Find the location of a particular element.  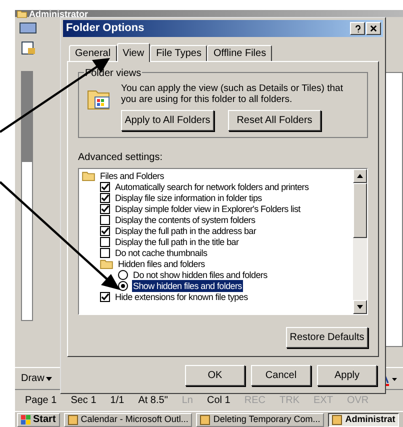

tab: View is located at coordinates (133, 52).